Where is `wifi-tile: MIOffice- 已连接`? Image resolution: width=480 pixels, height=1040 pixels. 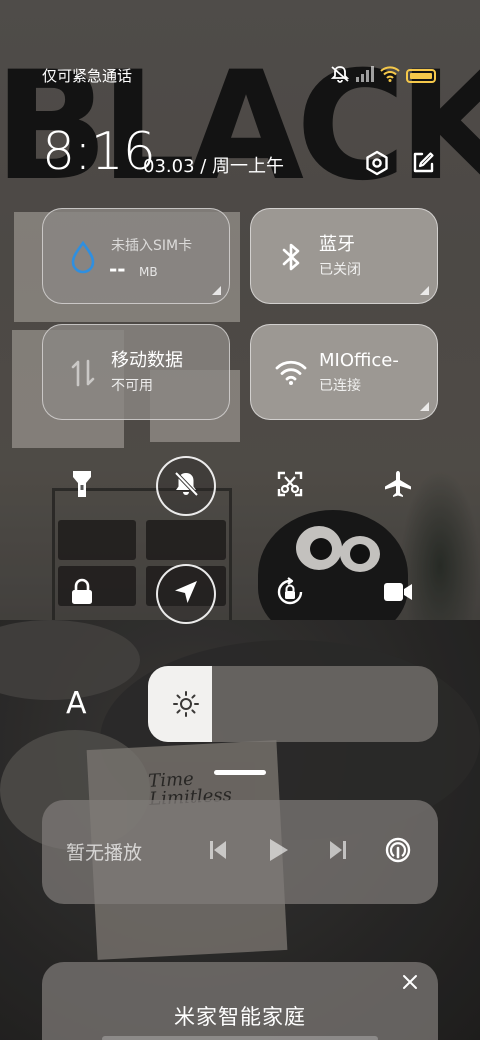 wifi-tile: MIOffice- 已连接 is located at coordinates (344, 372).